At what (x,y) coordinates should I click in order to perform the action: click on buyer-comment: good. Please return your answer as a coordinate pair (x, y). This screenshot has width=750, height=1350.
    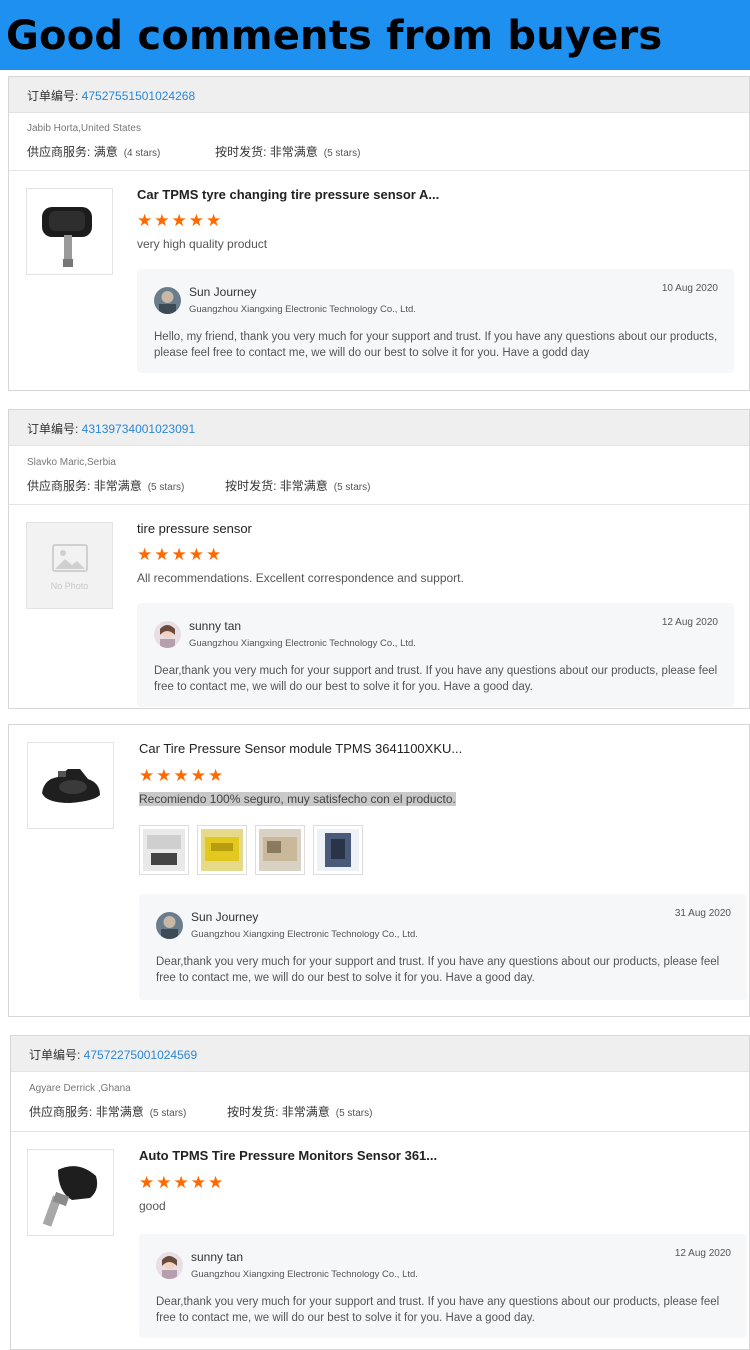
    Looking at the image, I should click on (152, 1206).